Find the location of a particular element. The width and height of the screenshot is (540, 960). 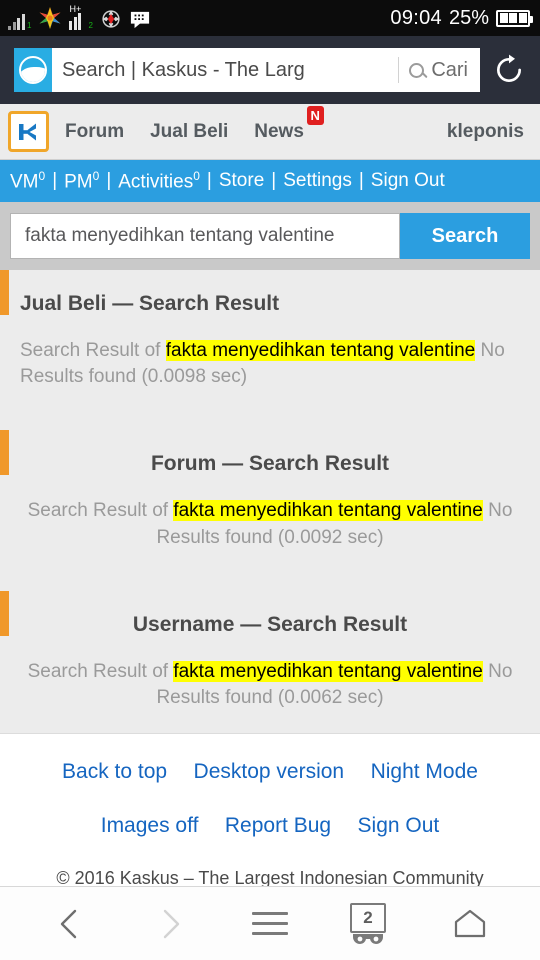

nav-item-jual-beli: Jual Beli is located at coordinates (189, 132).